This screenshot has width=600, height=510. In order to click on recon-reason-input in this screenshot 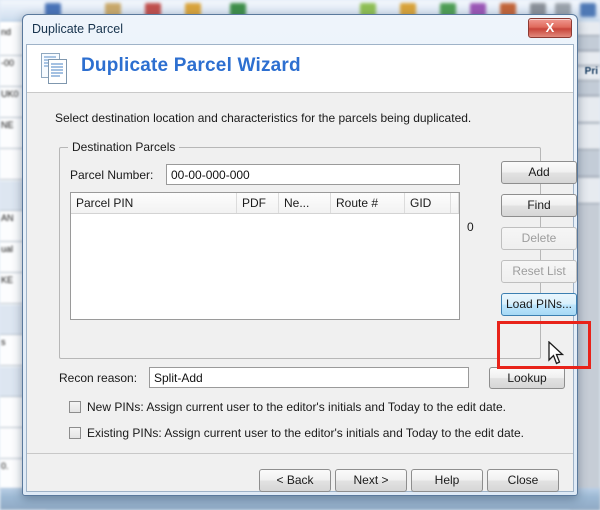, I will do `click(309, 377)`.